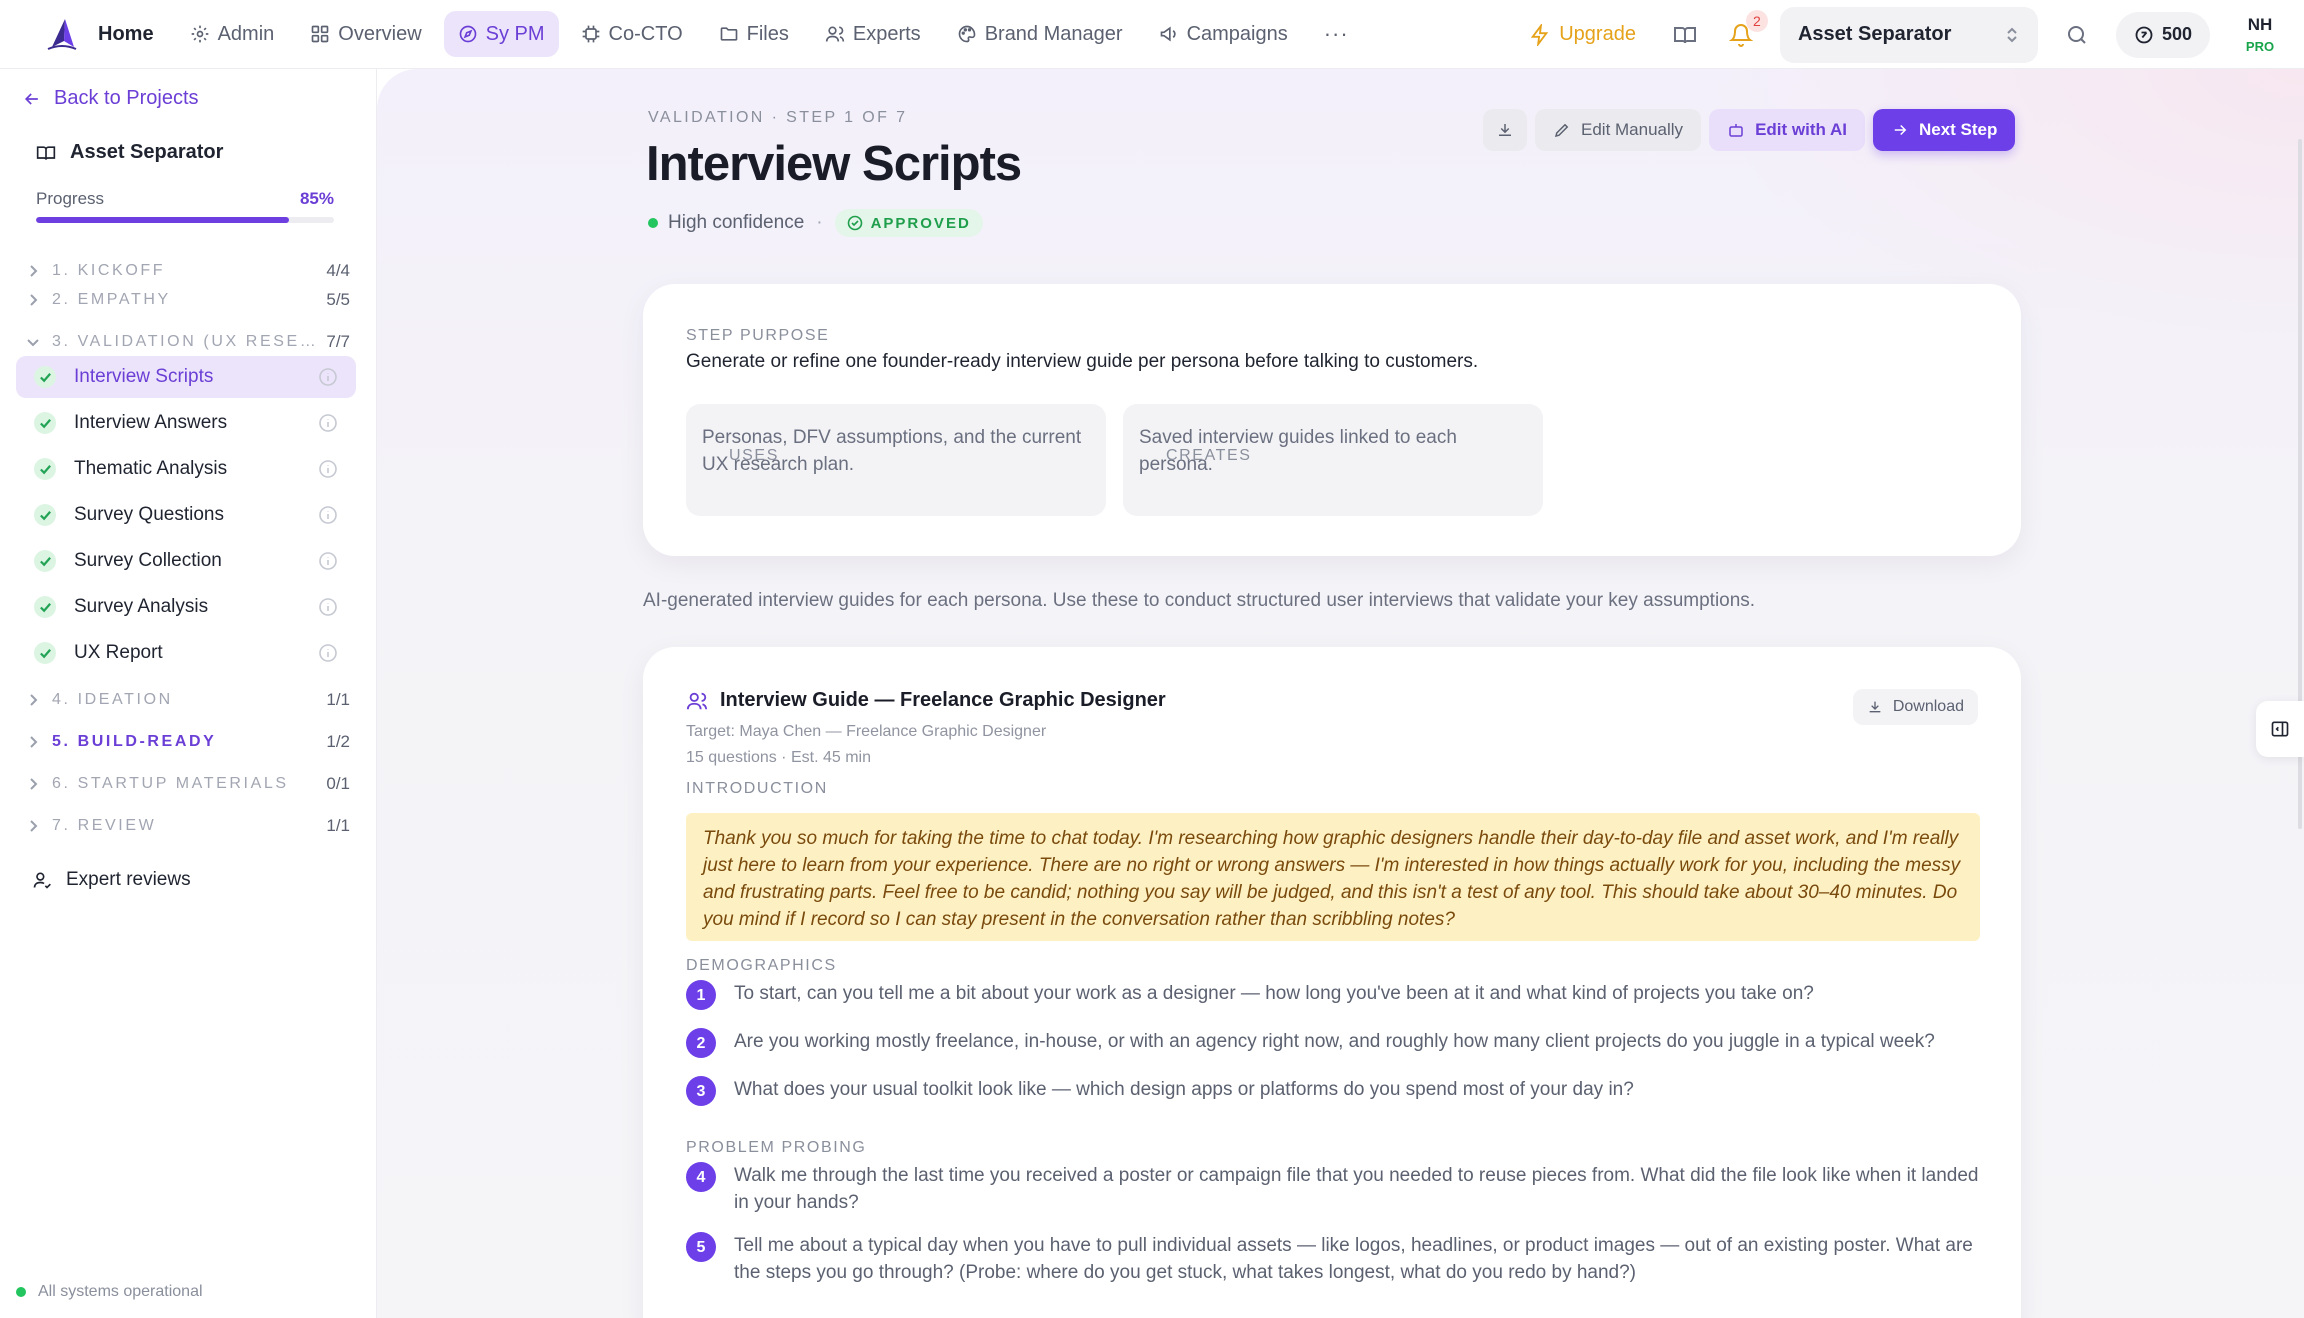  What do you see at coordinates (188, 826) in the screenshot?
I see `section-review: 7. Review 1/1` at bounding box center [188, 826].